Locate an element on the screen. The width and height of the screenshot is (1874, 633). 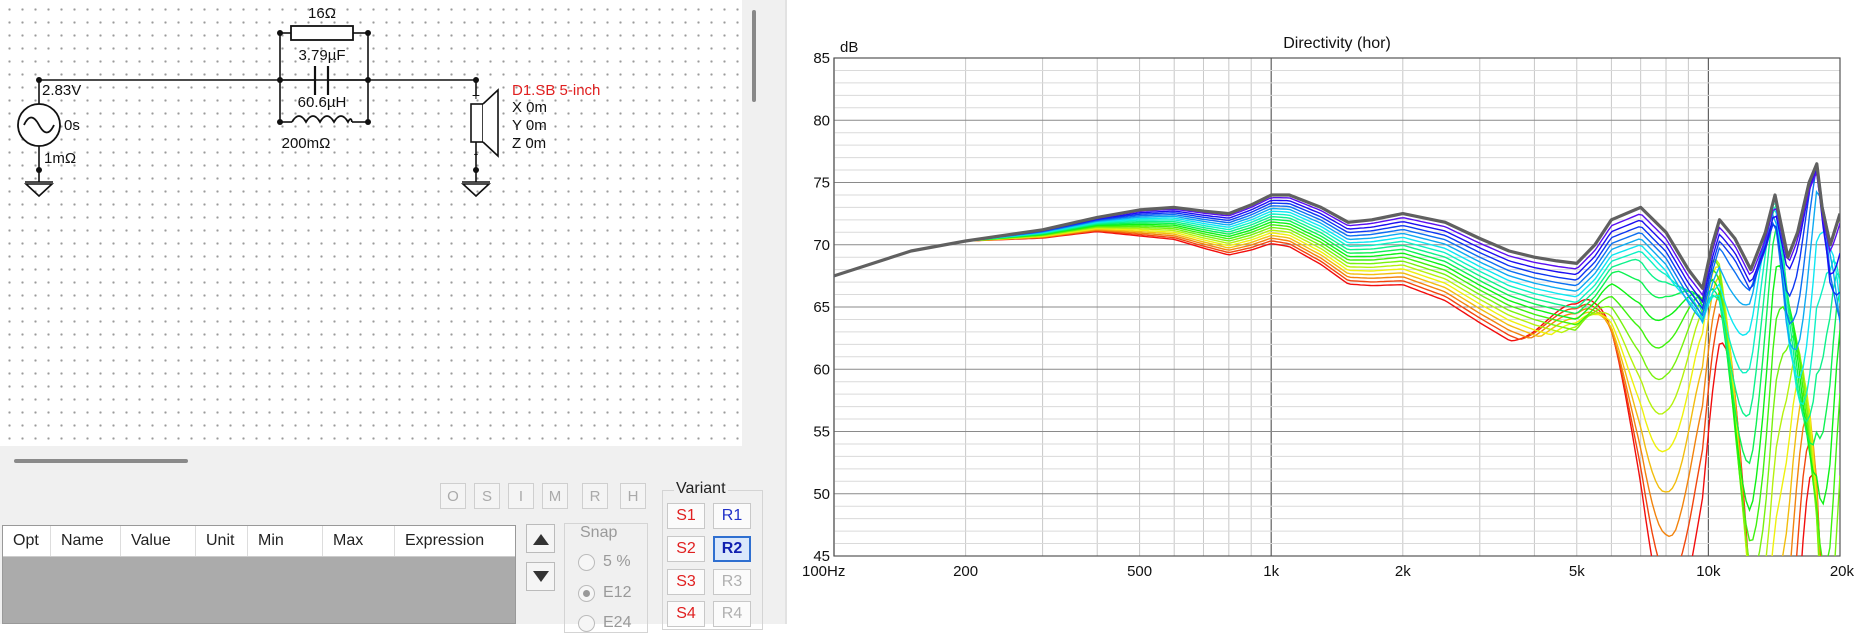
inductor-resistance-label: 200mΩ is located at coordinates (306, 143).